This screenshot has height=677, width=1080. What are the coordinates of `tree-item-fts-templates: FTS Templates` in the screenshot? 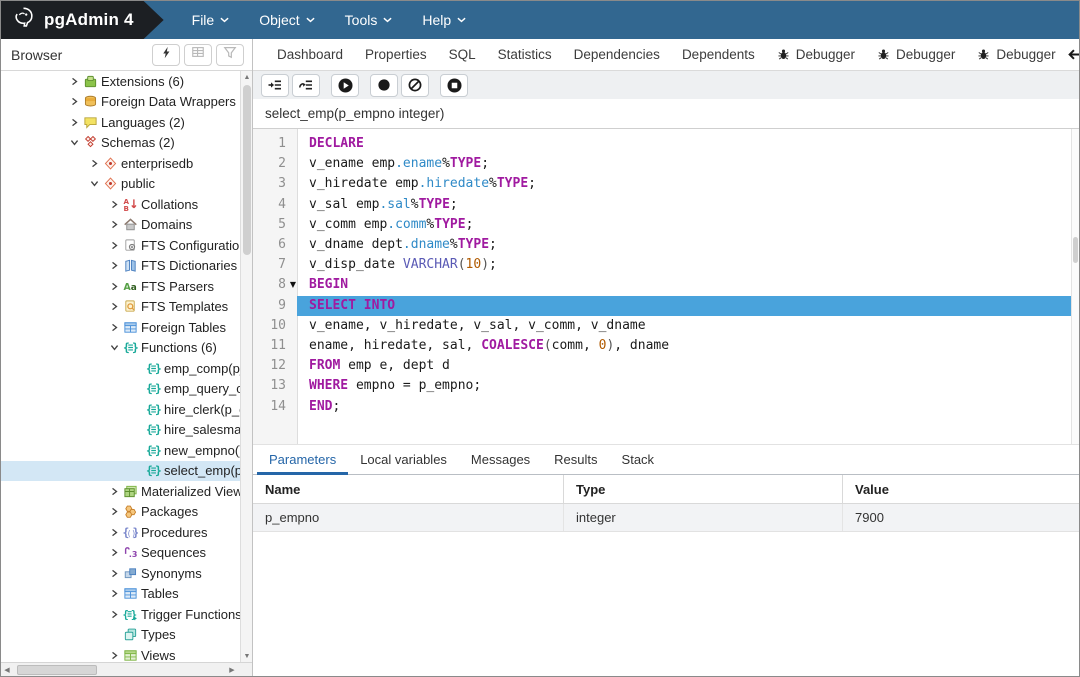 It's located at (120, 307).